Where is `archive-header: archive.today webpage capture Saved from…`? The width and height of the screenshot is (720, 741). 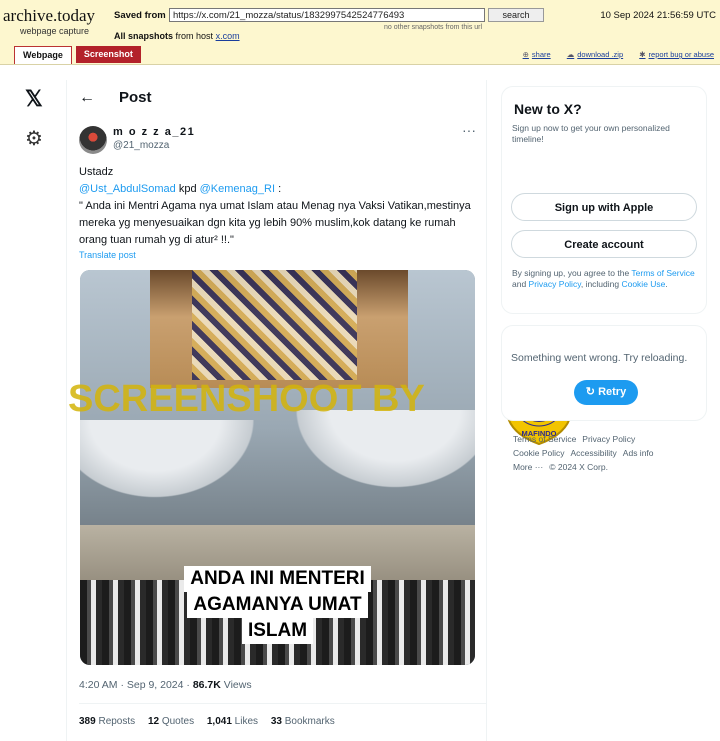
archive-header: archive.today webpage capture Saved from… is located at coordinates (360, 32).